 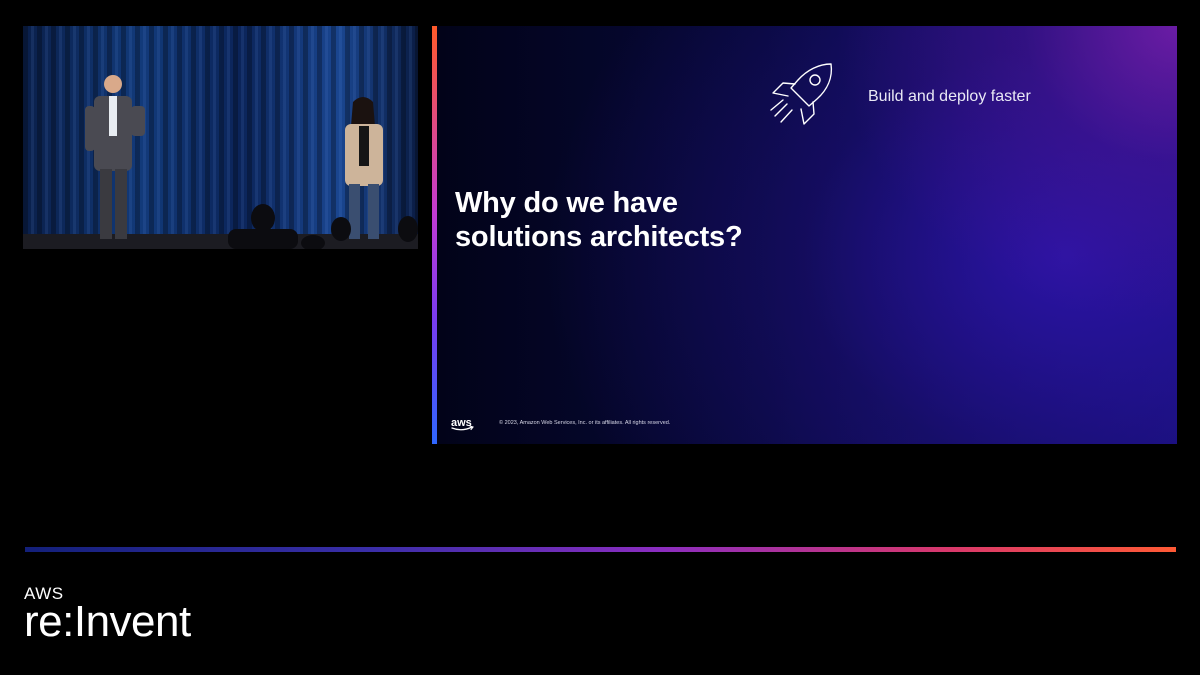 What do you see at coordinates (434, 235) in the screenshot?
I see `slide-accent-edge` at bounding box center [434, 235].